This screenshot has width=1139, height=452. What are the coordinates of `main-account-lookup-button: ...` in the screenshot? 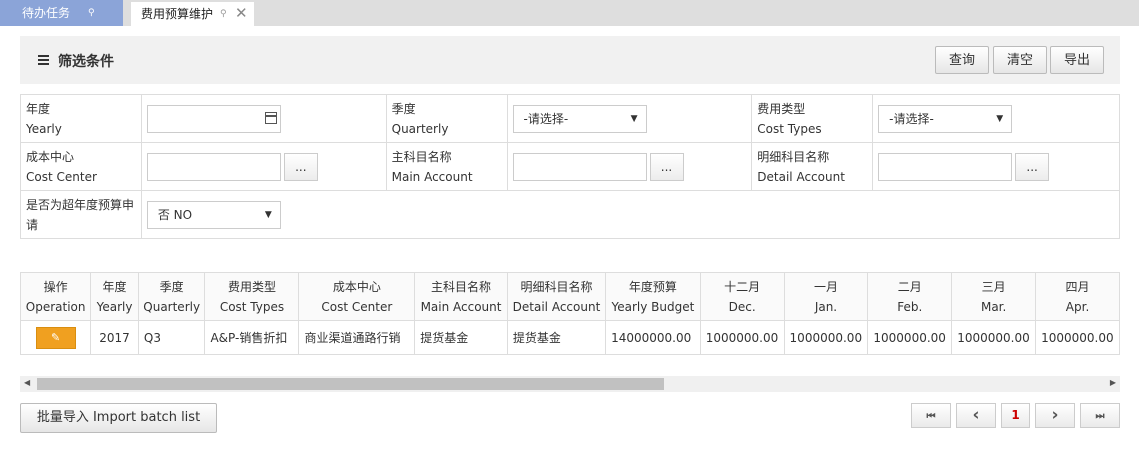 It's located at (666, 166).